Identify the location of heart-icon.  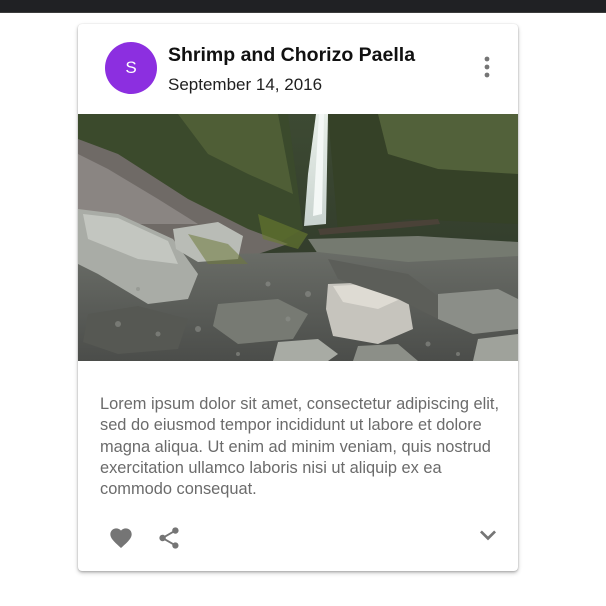
(121, 538).